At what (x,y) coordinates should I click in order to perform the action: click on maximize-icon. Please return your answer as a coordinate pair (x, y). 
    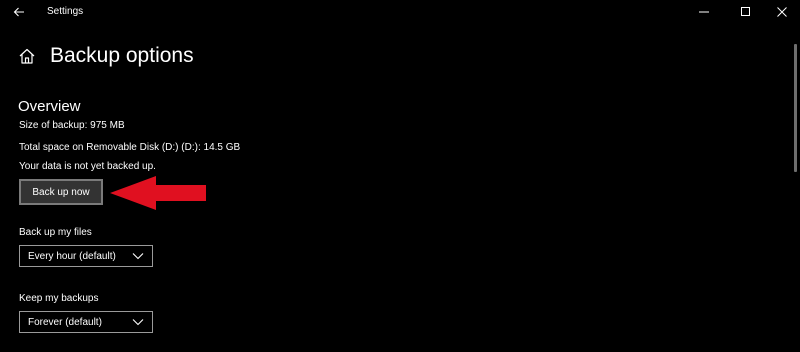
    Looking at the image, I should click on (745, 11).